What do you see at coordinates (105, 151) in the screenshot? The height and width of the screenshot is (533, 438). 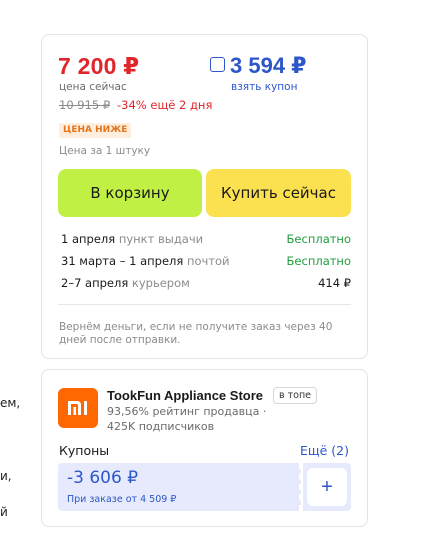 I see `per-unit-note: Цена за 1 штуку` at bounding box center [105, 151].